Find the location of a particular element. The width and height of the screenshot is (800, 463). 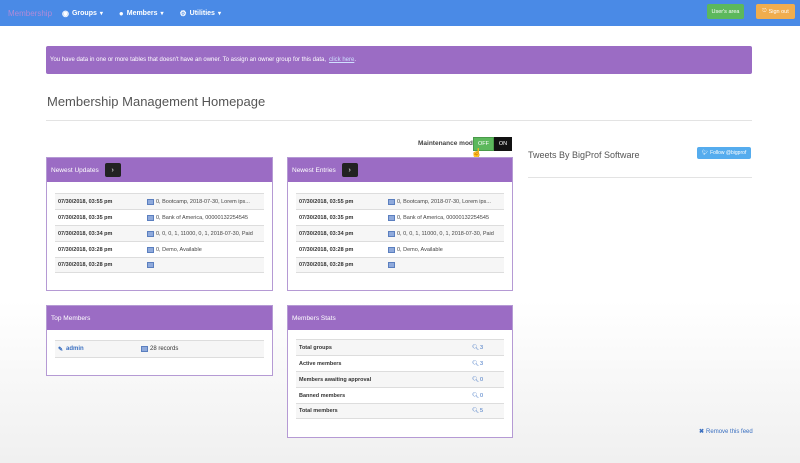

top-members-title: Top Members is located at coordinates (71, 318).